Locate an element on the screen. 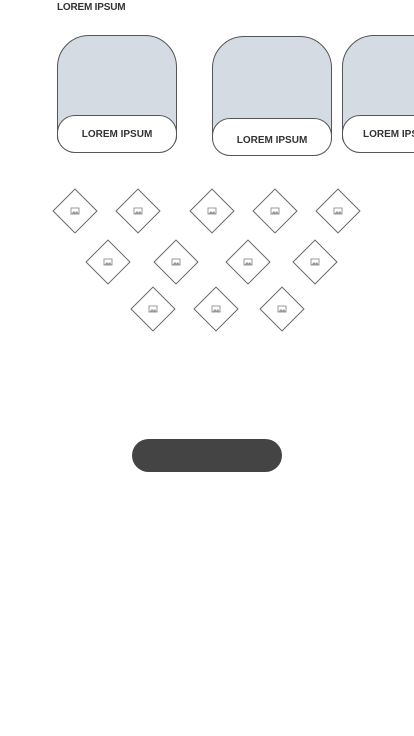 This screenshot has height=736, width=414. page-title: LOREM IPSUM is located at coordinates (91, 7).